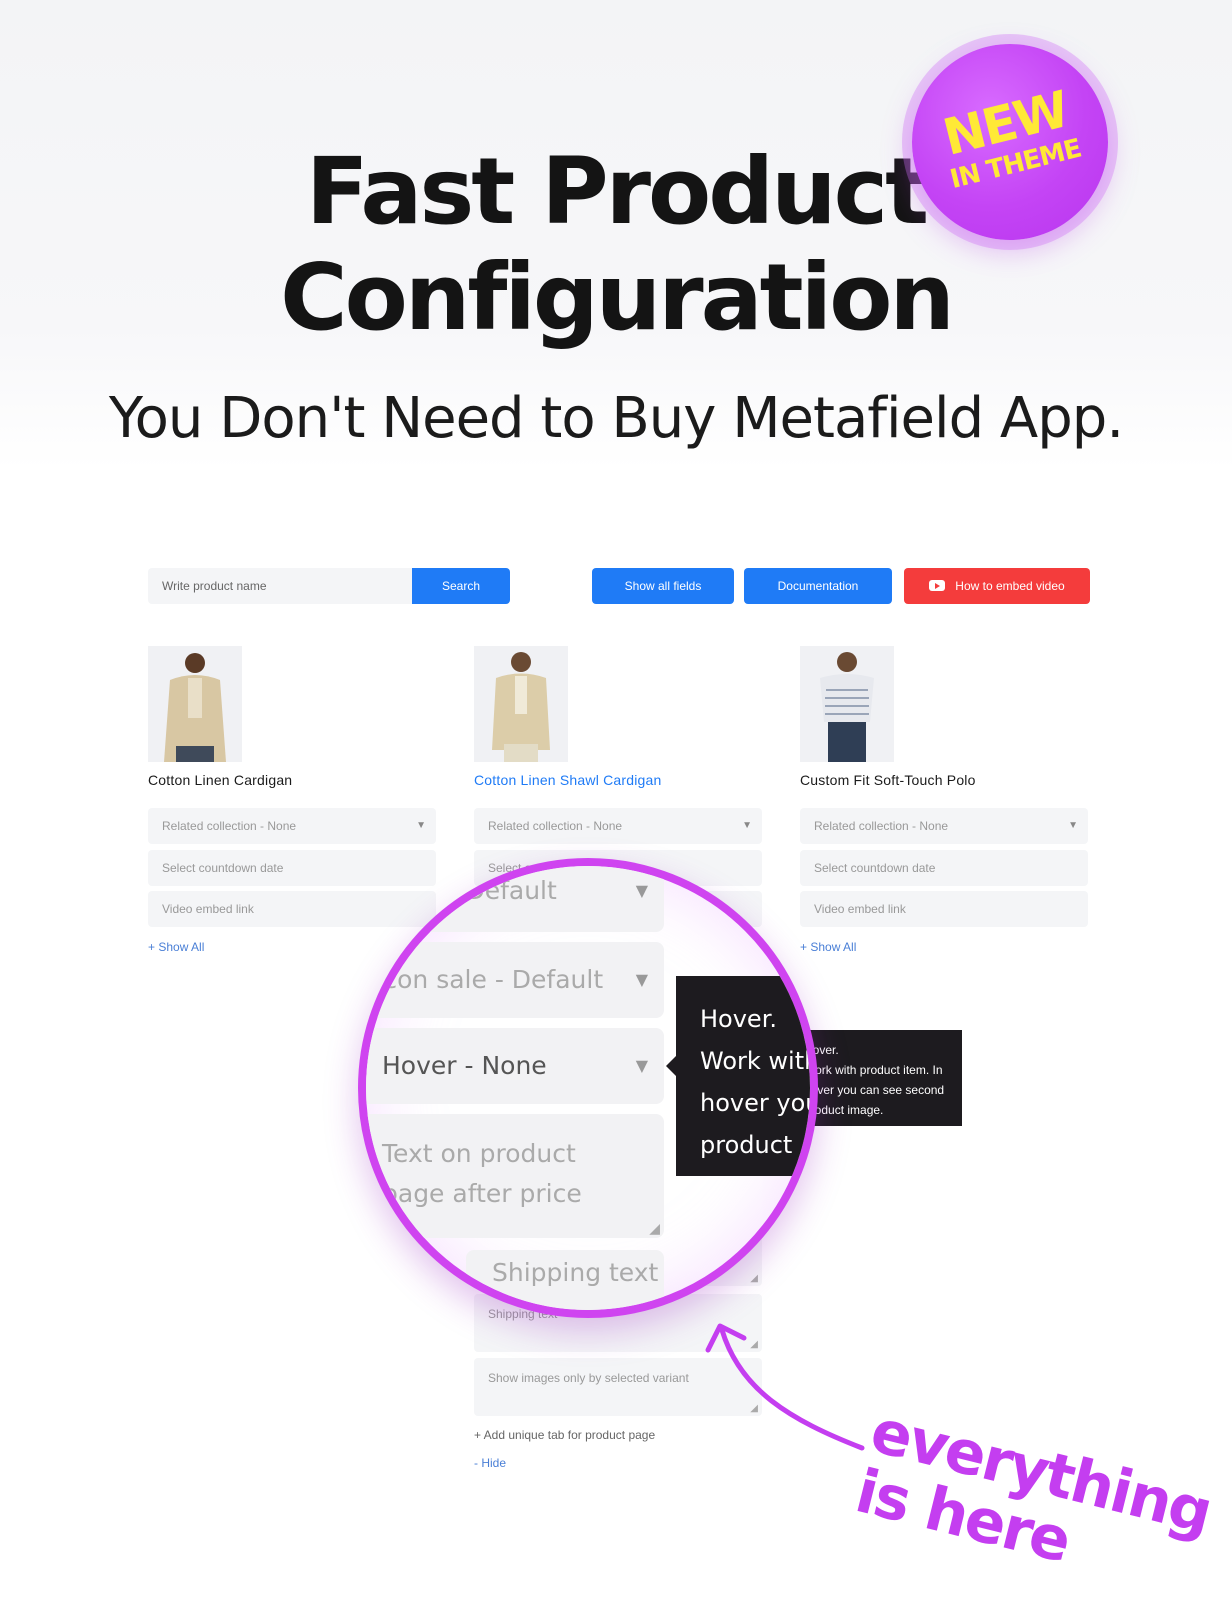 The image size is (1232, 1610). Describe the element at coordinates (464, 1065) in the screenshot. I see `zoom-field-hover-label: Hover - None` at that location.